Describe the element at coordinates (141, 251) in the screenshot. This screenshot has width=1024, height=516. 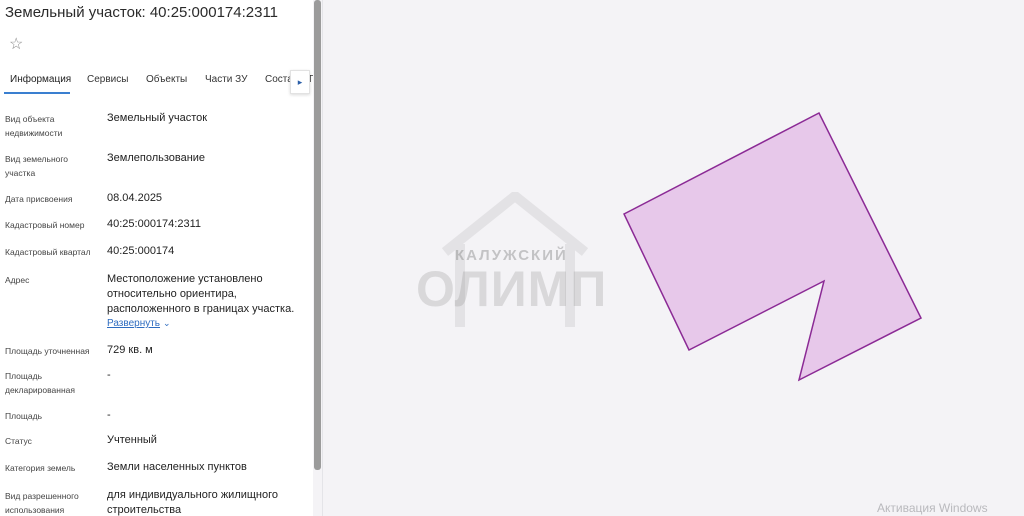
I see `field-value: 40:25:000174` at that location.